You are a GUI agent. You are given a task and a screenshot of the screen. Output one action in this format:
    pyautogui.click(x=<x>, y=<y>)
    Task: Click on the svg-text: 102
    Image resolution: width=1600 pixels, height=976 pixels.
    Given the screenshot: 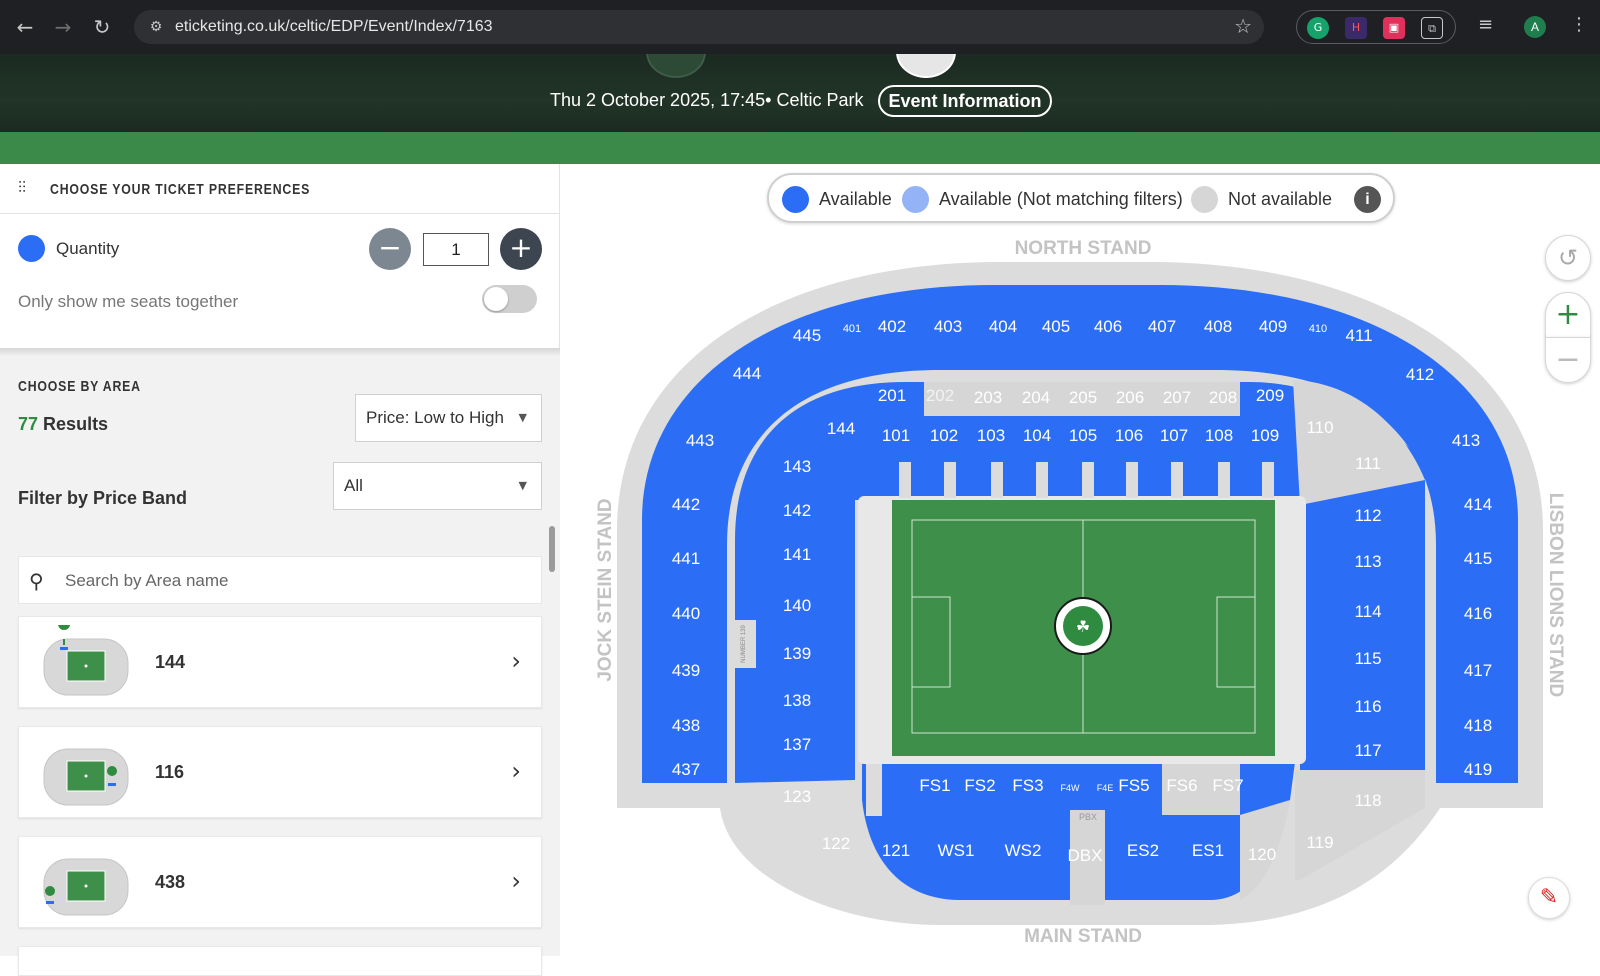 What is the action you would take?
    pyautogui.click(x=944, y=435)
    